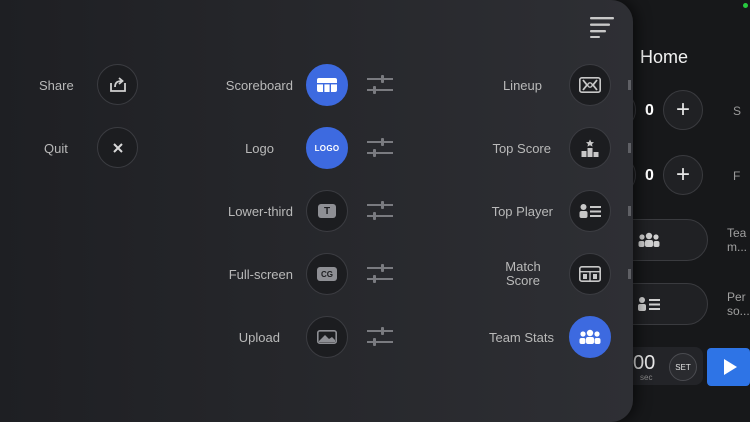 The height and width of the screenshot is (422, 750). What do you see at coordinates (737, 176) in the screenshot?
I see `side-label-2: F` at bounding box center [737, 176].